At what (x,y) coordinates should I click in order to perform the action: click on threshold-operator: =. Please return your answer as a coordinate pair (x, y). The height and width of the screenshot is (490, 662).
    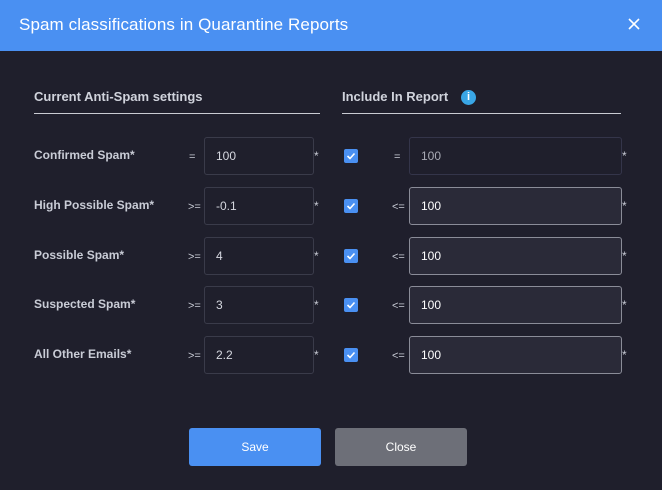
    Looking at the image, I should click on (192, 157).